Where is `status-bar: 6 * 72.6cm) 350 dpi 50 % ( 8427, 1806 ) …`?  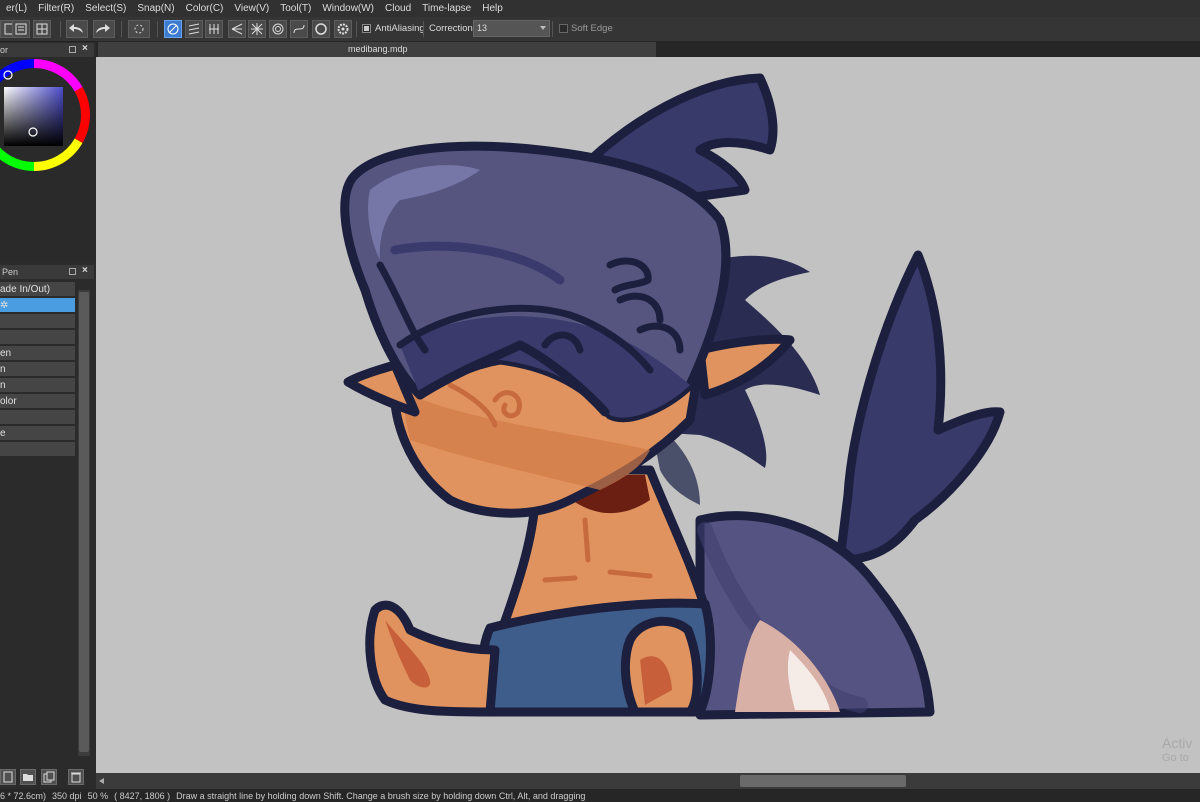
status-bar: 6 * 72.6cm) 350 dpi 50 % ( 8427, 1806 ) … is located at coordinates (600, 795).